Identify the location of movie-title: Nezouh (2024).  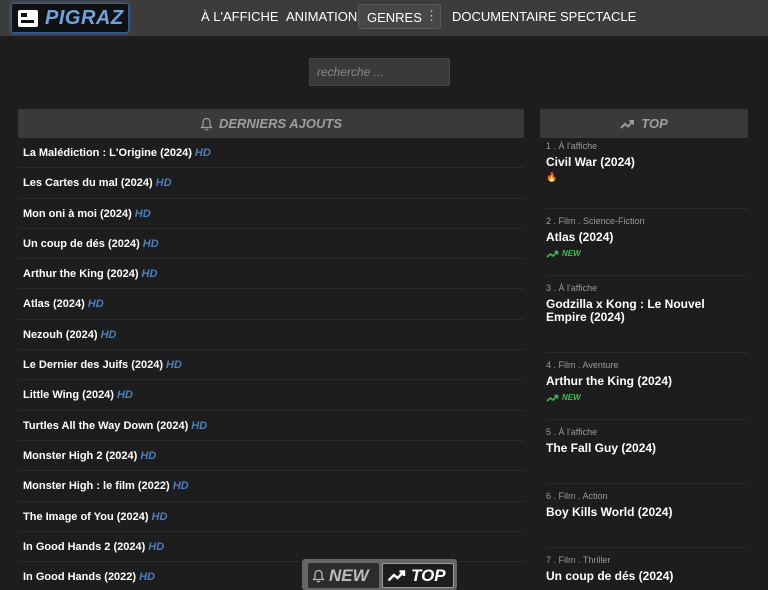
(60, 334).